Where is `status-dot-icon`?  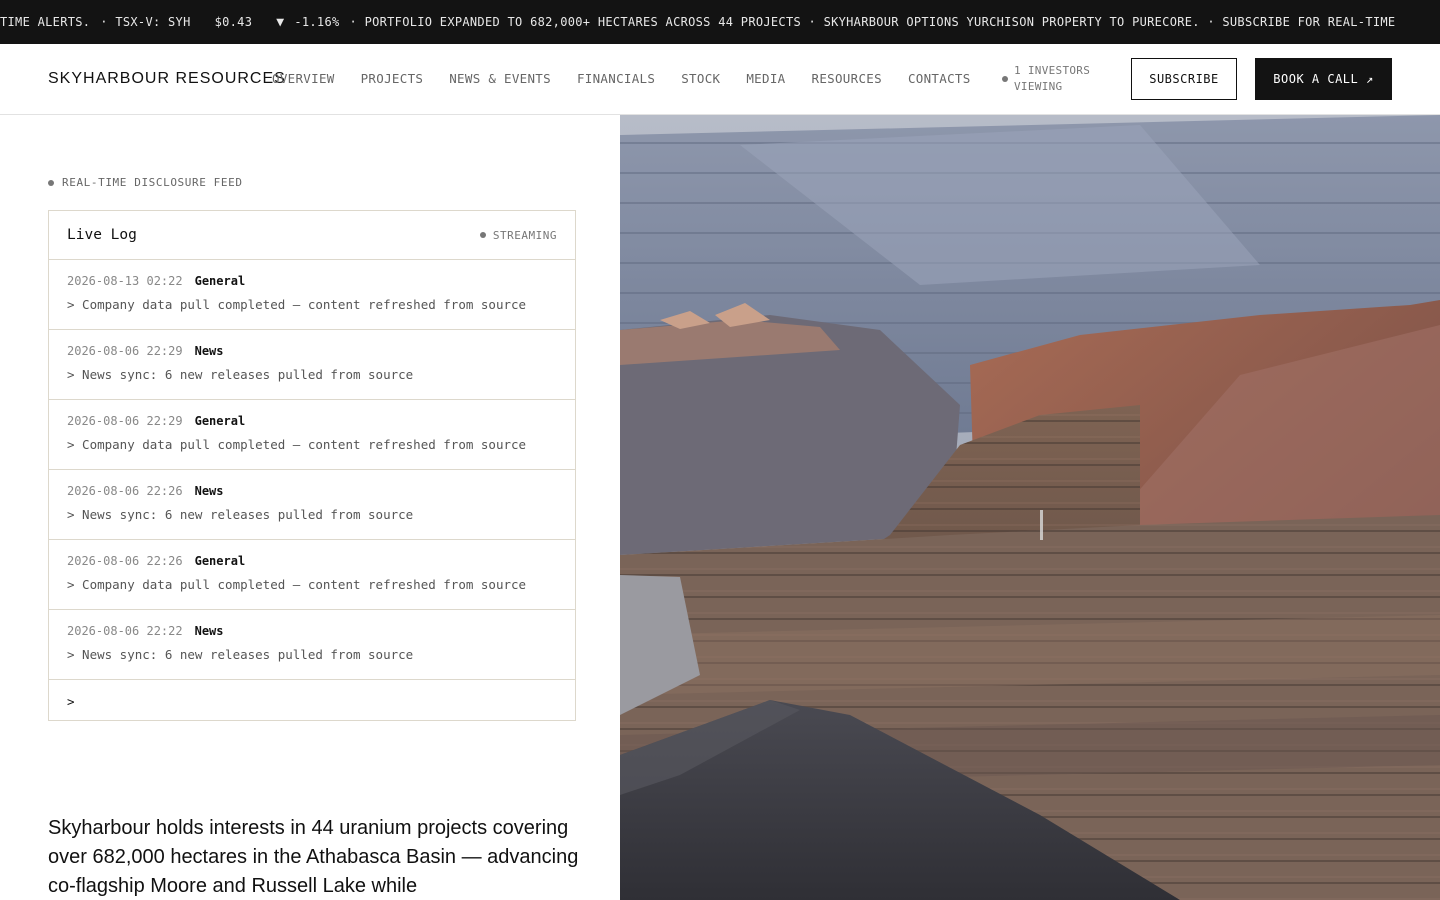
status-dot-icon is located at coordinates (482, 235).